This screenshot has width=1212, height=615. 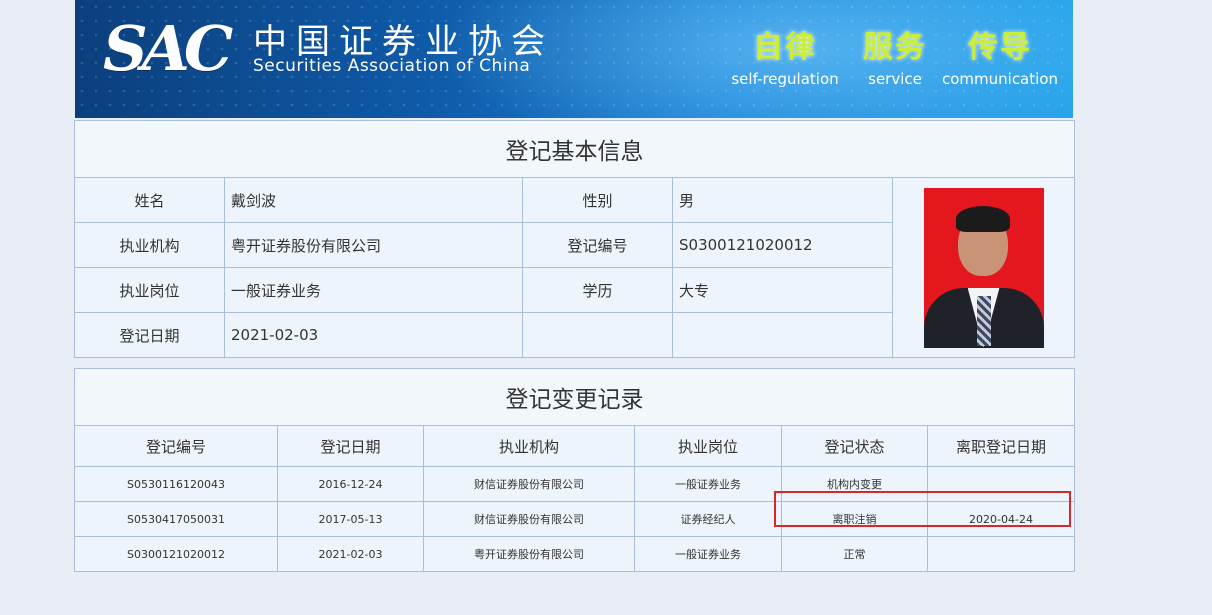 I want to click on org-name-en: Securities Association of China, so click(x=392, y=66).